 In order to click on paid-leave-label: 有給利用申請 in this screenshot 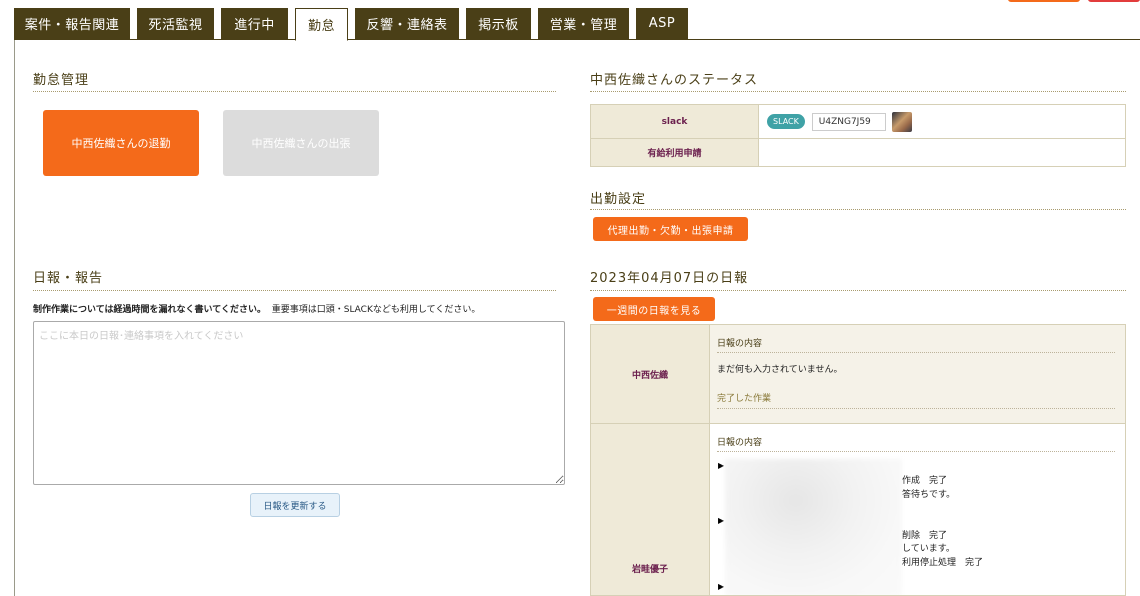, I will do `click(674, 152)`.